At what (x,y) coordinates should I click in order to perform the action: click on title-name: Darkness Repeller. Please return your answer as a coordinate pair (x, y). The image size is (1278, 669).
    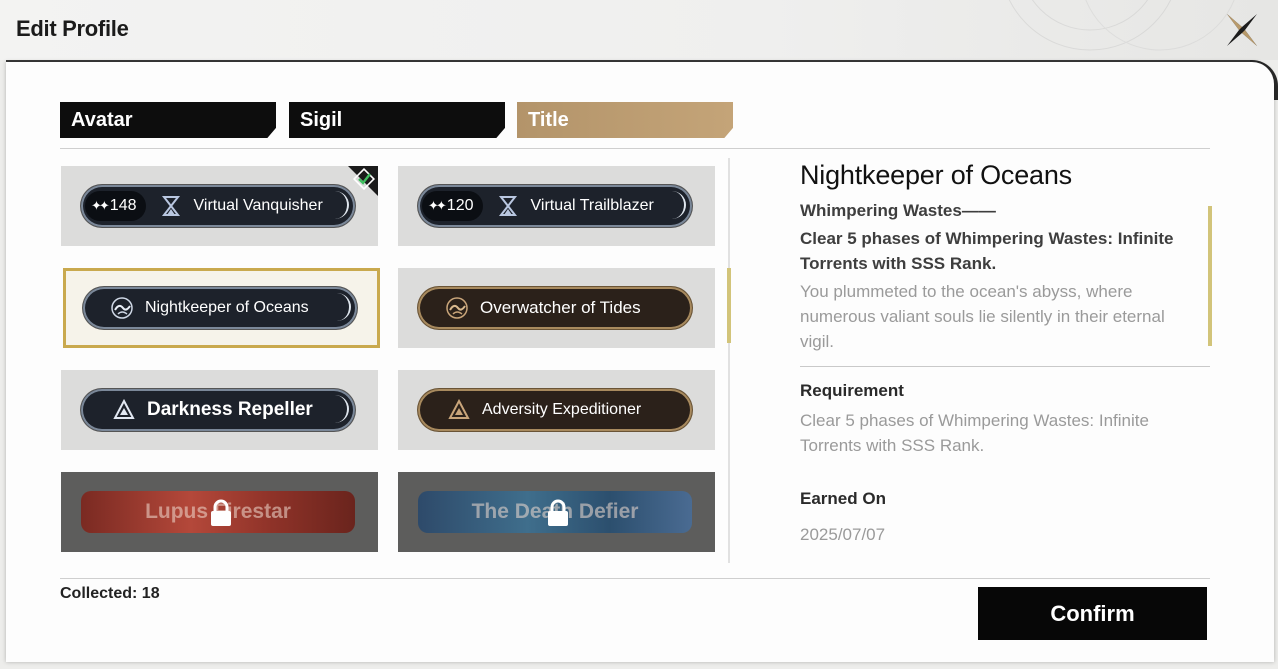
    Looking at the image, I should click on (230, 409).